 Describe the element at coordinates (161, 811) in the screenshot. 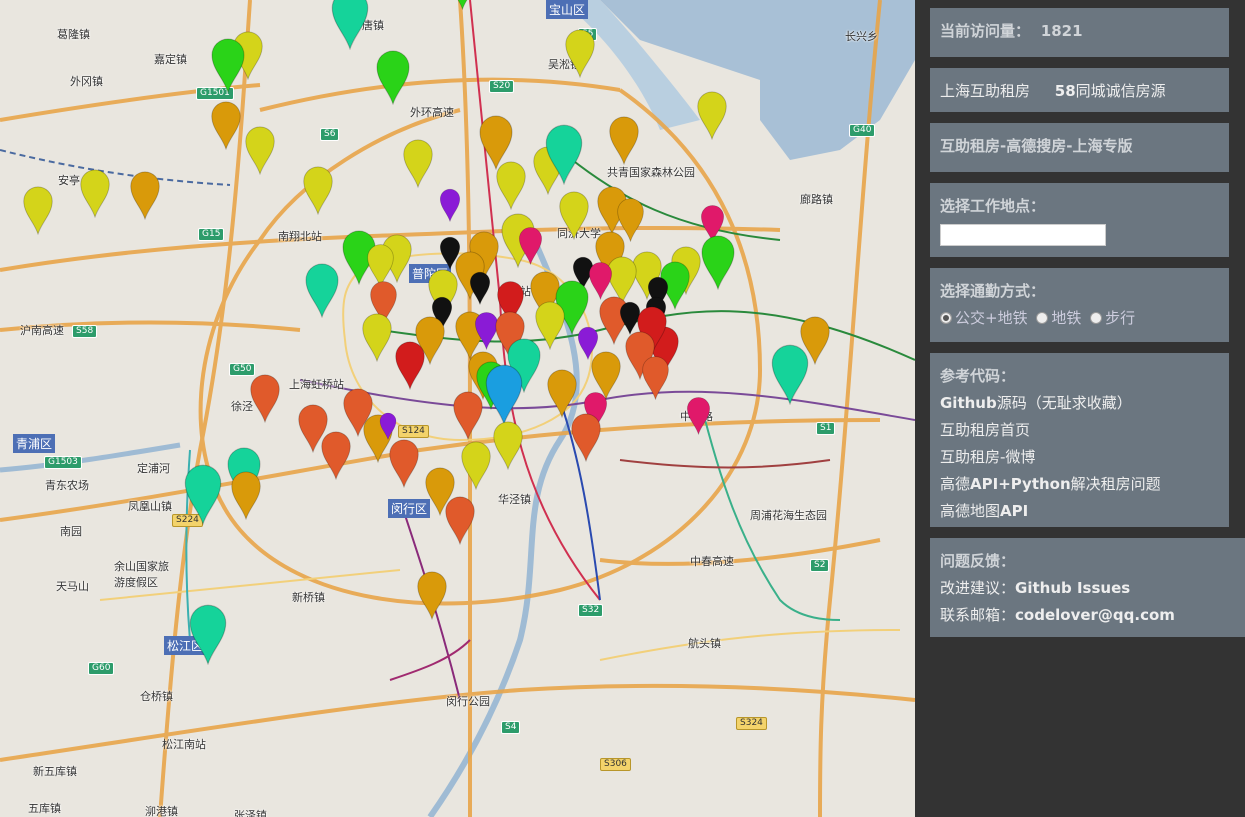

I see `place-label: 泖港镇` at that location.